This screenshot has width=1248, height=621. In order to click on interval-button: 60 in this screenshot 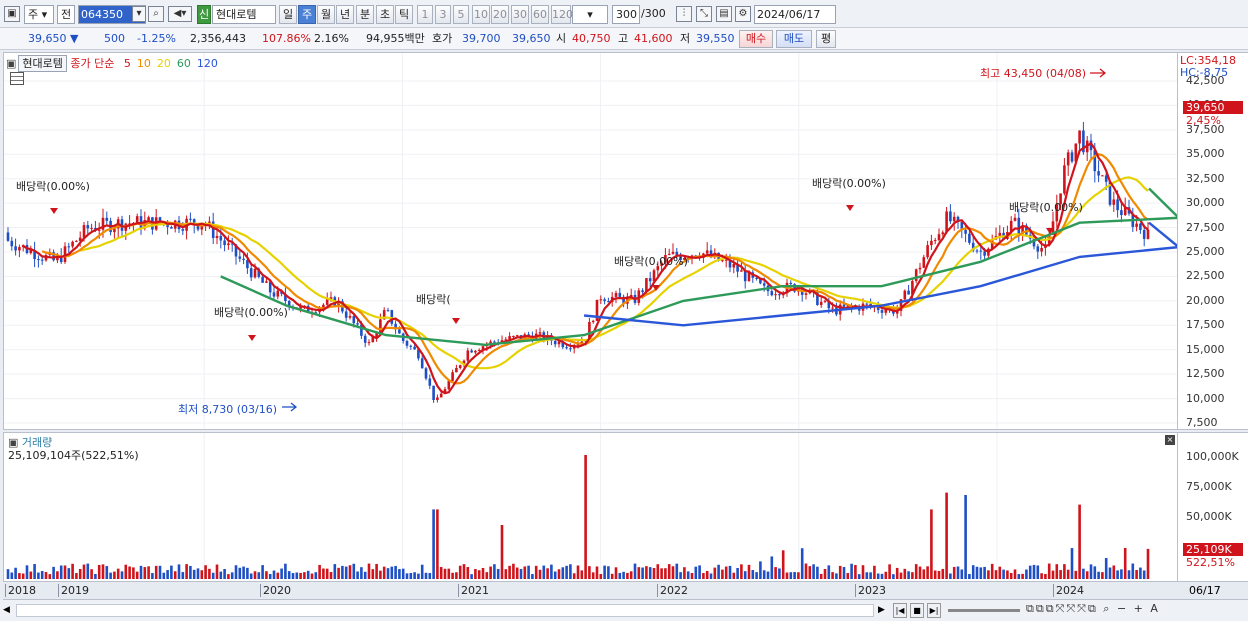, I will do `click(540, 14)`.